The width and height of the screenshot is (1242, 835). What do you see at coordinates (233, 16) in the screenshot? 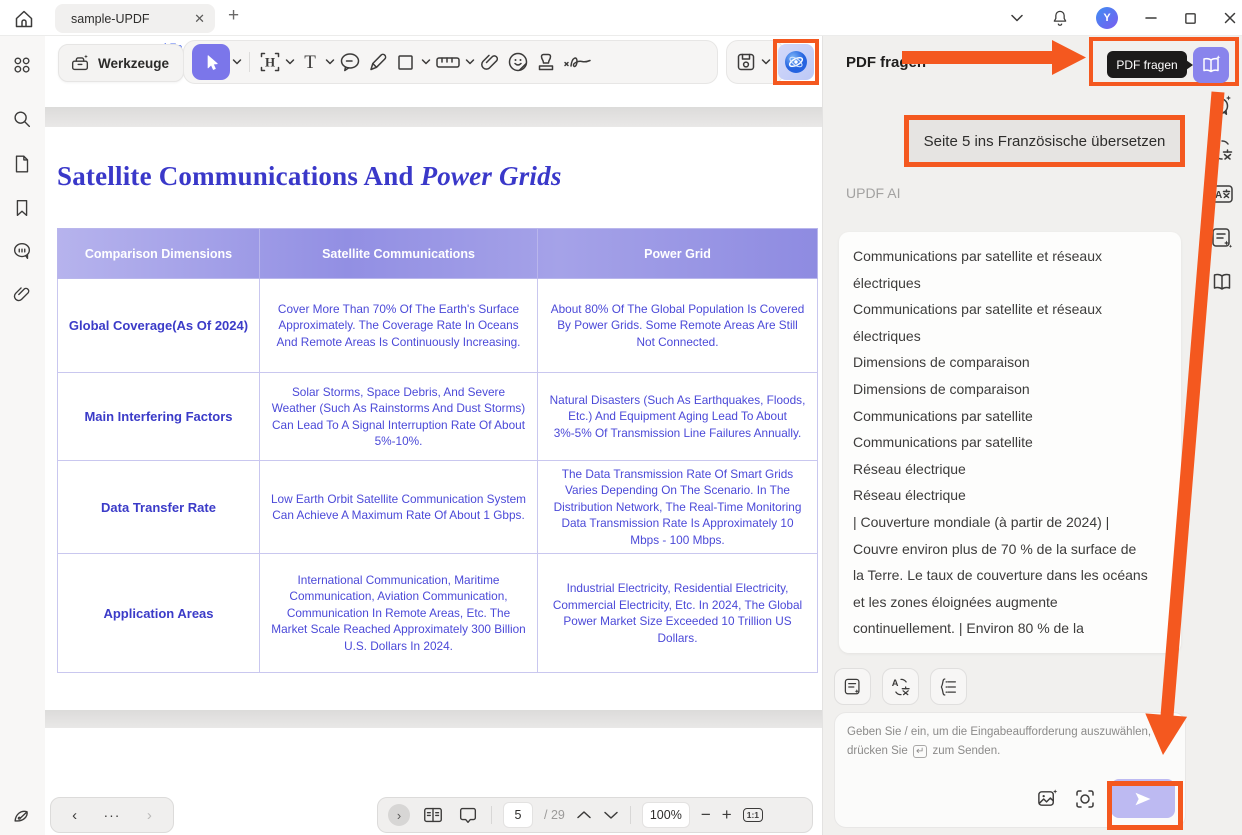
I see `new-tab-button: +` at bounding box center [233, 16].